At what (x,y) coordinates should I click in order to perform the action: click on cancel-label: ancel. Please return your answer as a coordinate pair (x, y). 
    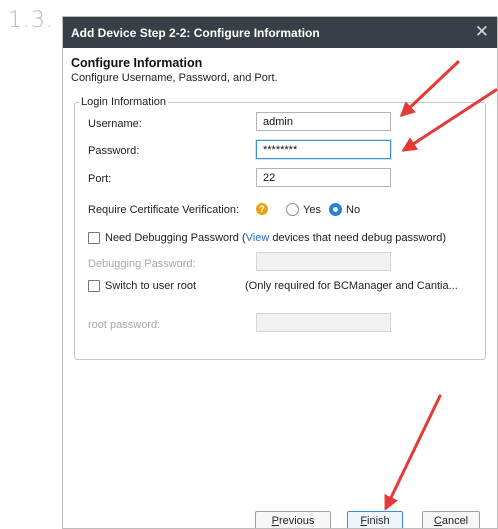
    Looking at the image, I should click on (455, 521).